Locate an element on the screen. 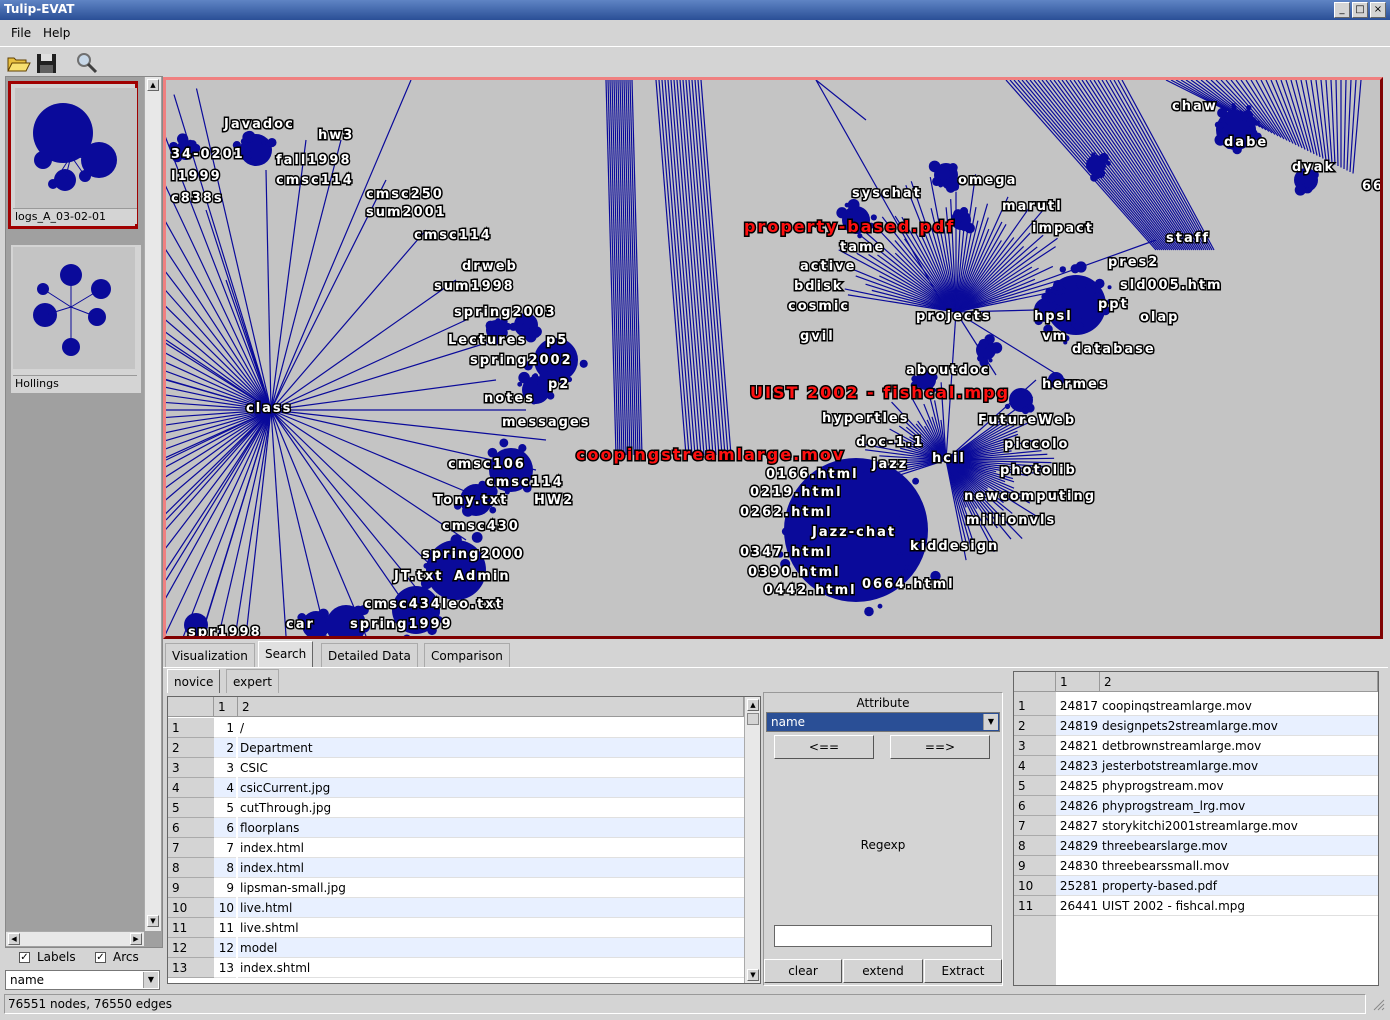 The width and height of the screenshot is (1390, 1020). node-label: c838s is located at coordinates (197, 199).